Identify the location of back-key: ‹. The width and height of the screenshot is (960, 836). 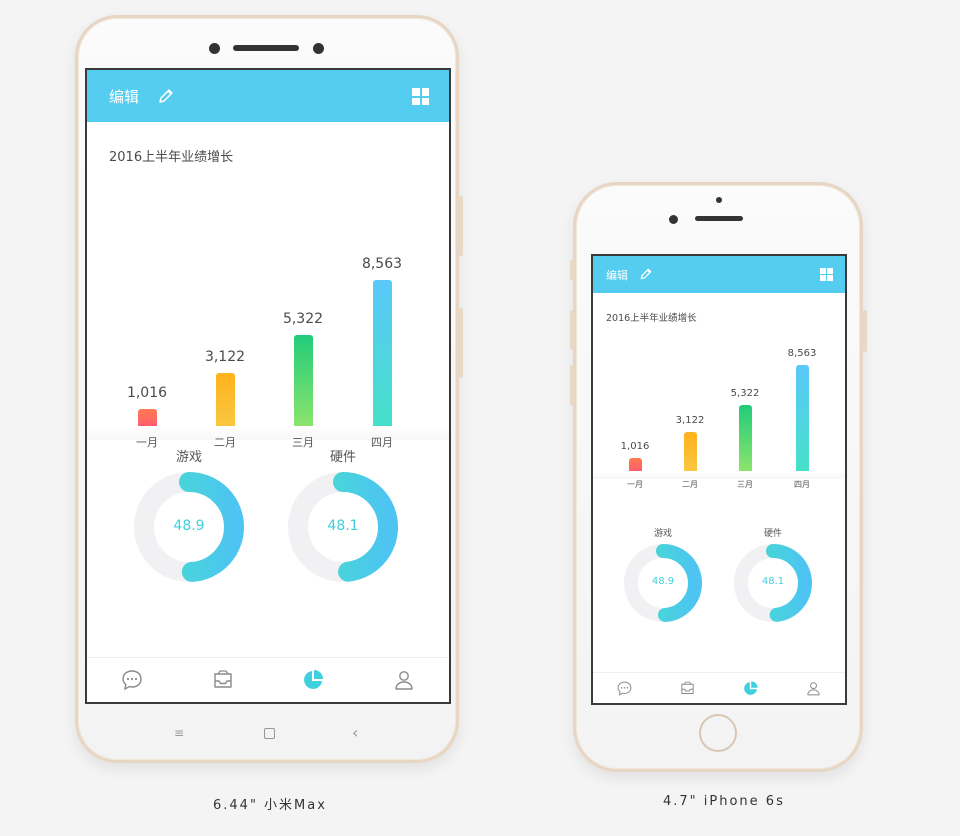
(355, 732).